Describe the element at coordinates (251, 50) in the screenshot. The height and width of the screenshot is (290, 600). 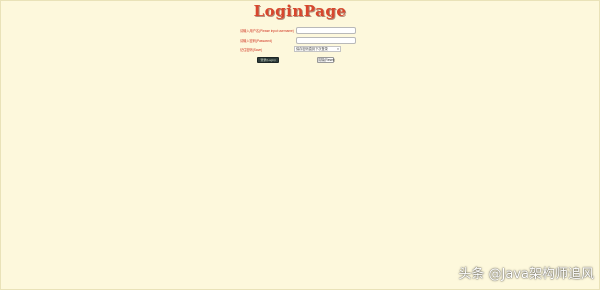
I see `save-label: 记住密码(Save)` at that location.